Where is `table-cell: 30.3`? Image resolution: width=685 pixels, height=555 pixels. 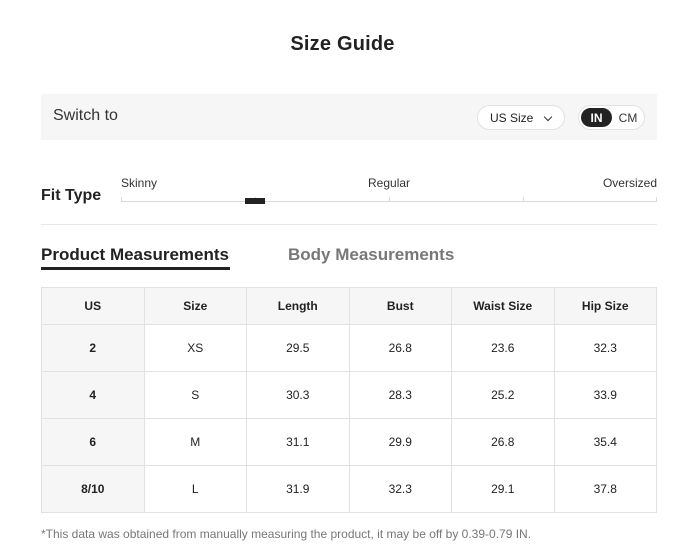 table-cell: 30.3 is located at coordinates (298, 395).